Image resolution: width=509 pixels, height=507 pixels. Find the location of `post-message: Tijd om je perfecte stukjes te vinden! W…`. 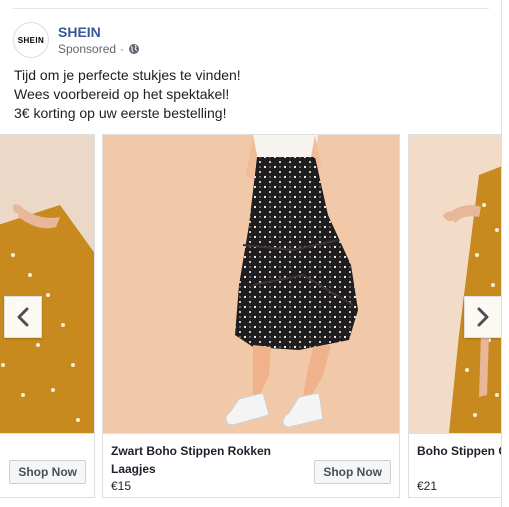

post-message: Tijd om je perfecte stukjes te vinden! W… is located at coordinates (127, 94).